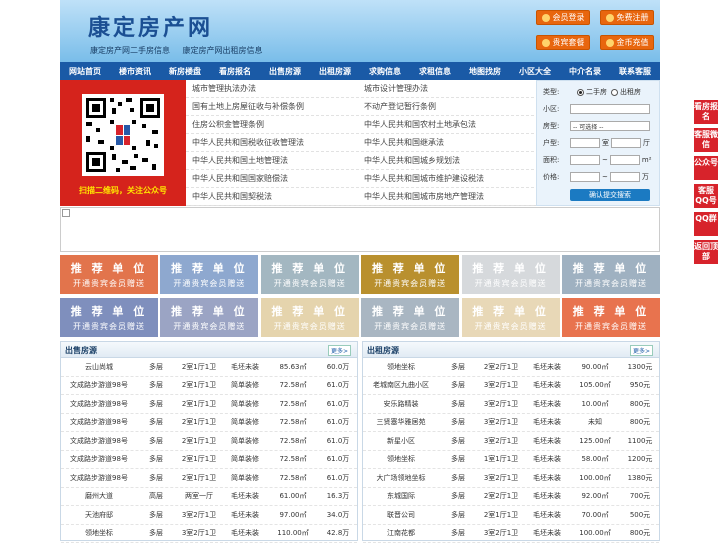  What do you see at coordinates (285, 71) in the screenshot?
I see `nav-item: 出售房源` at bounding box center [285, 71].